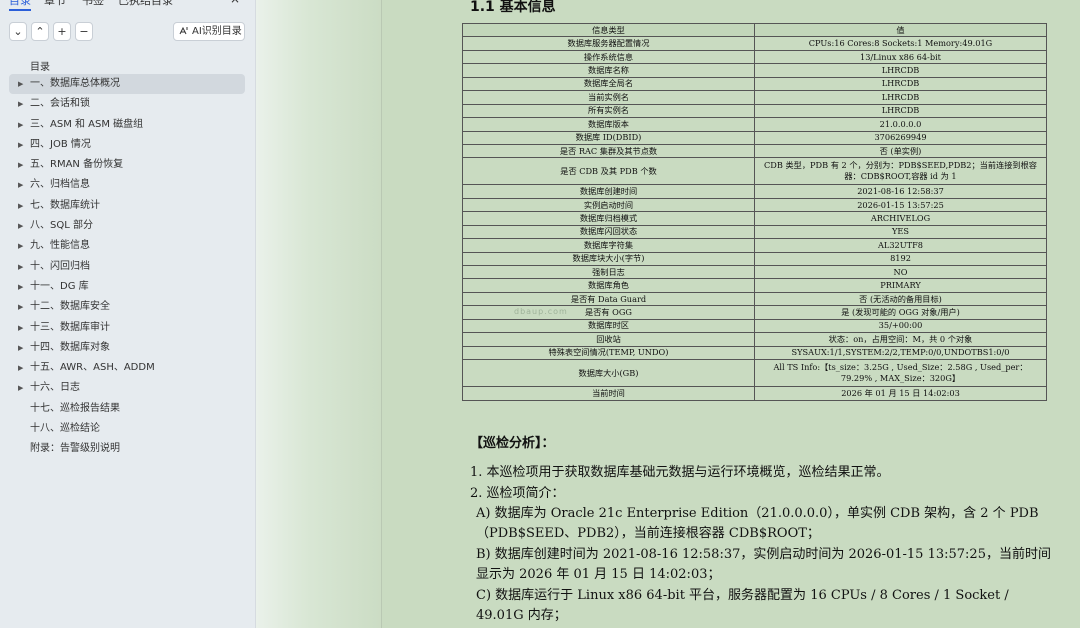 This screenshot has width=1080, height=628. Describe the element at coordinates (127, 287) in the screenshot. I see `toc-item: ▶ 十一、DG 库` at that location.